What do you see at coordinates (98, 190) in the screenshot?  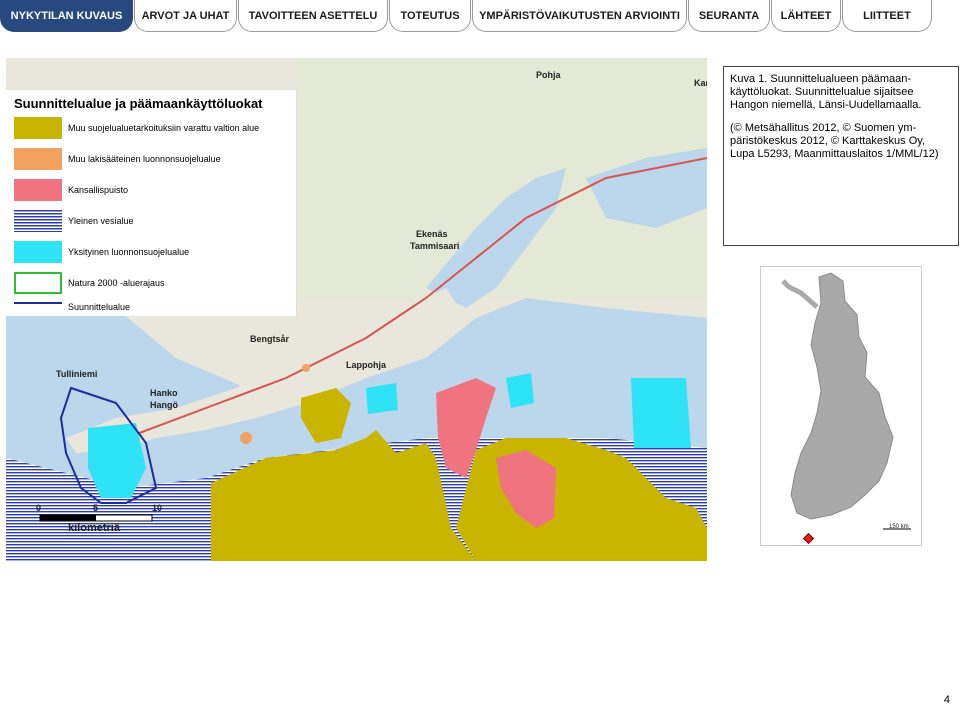 I see `legend-label-national-park: Kansallispuisto` at bounding box center [98, 190].